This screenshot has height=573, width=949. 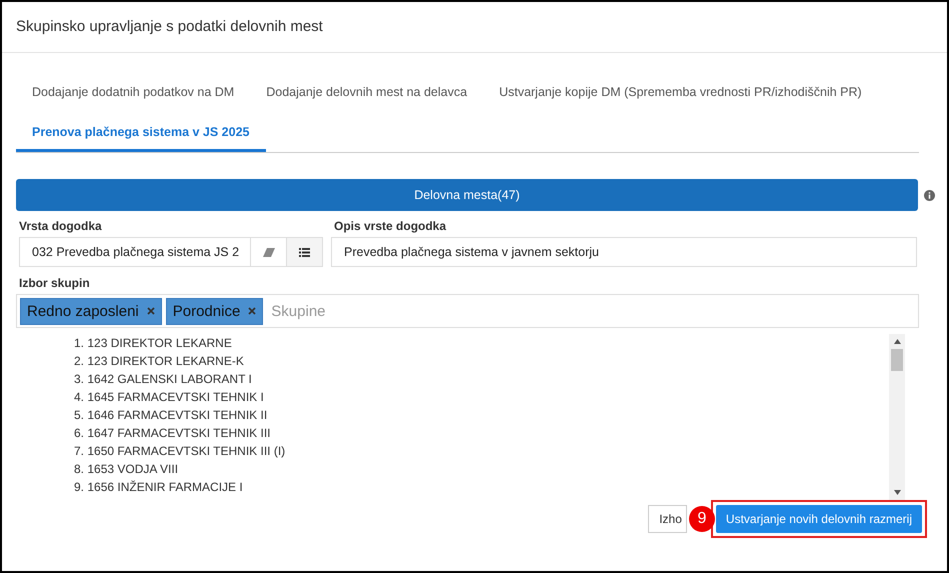 What do you see at coordinates (897, 417) in the screenshot?
I see `scrollbar` at bounding box center [897, 417].